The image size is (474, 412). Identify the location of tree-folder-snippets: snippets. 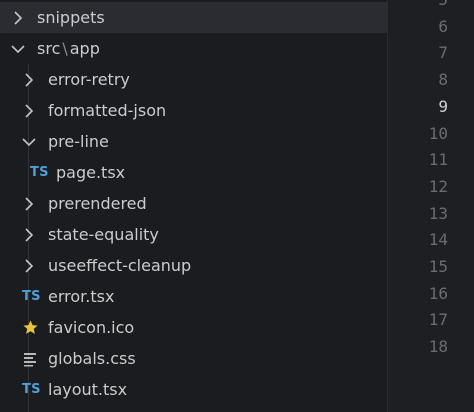
(193, 17).